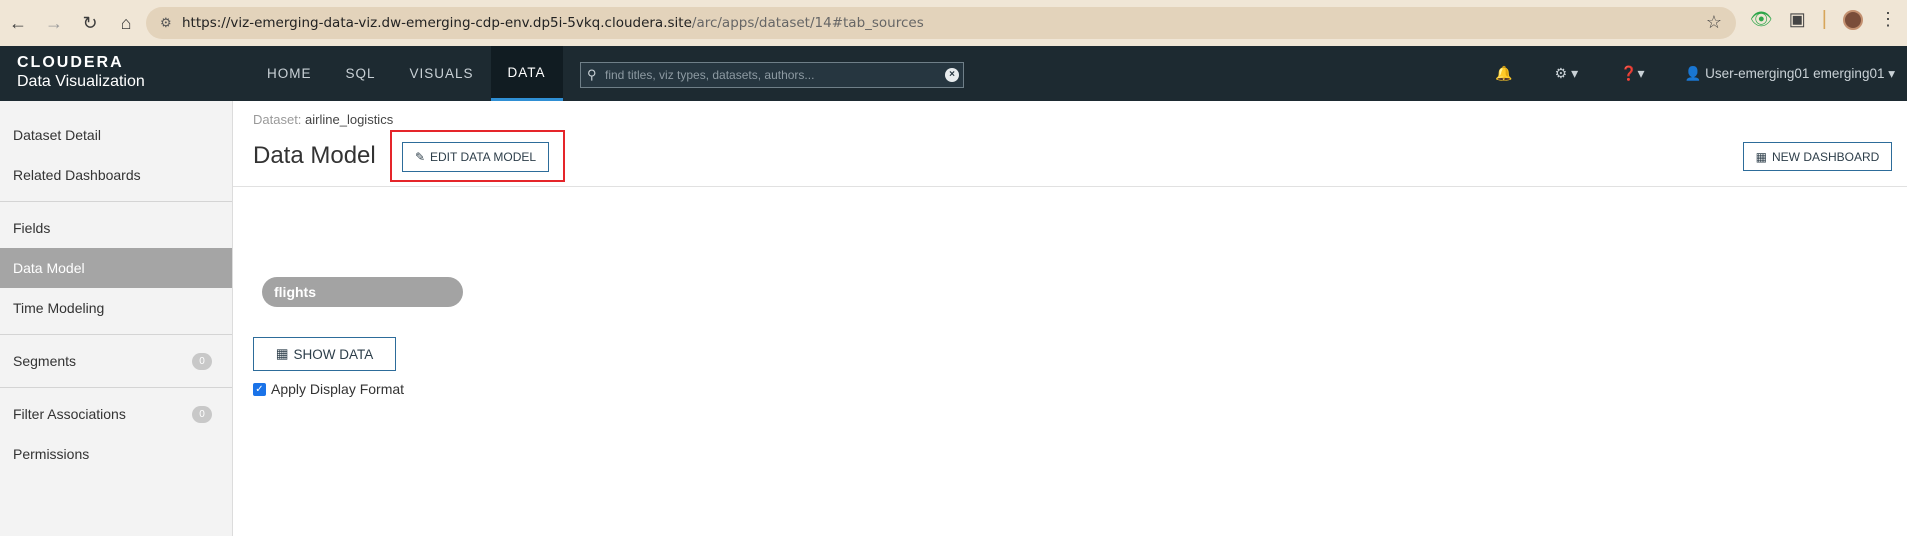 The width and height of the screenshot is (1907, 536). I want to click on sidebar-item-filter-associations: Filter Associations 0, so click(116, 414).